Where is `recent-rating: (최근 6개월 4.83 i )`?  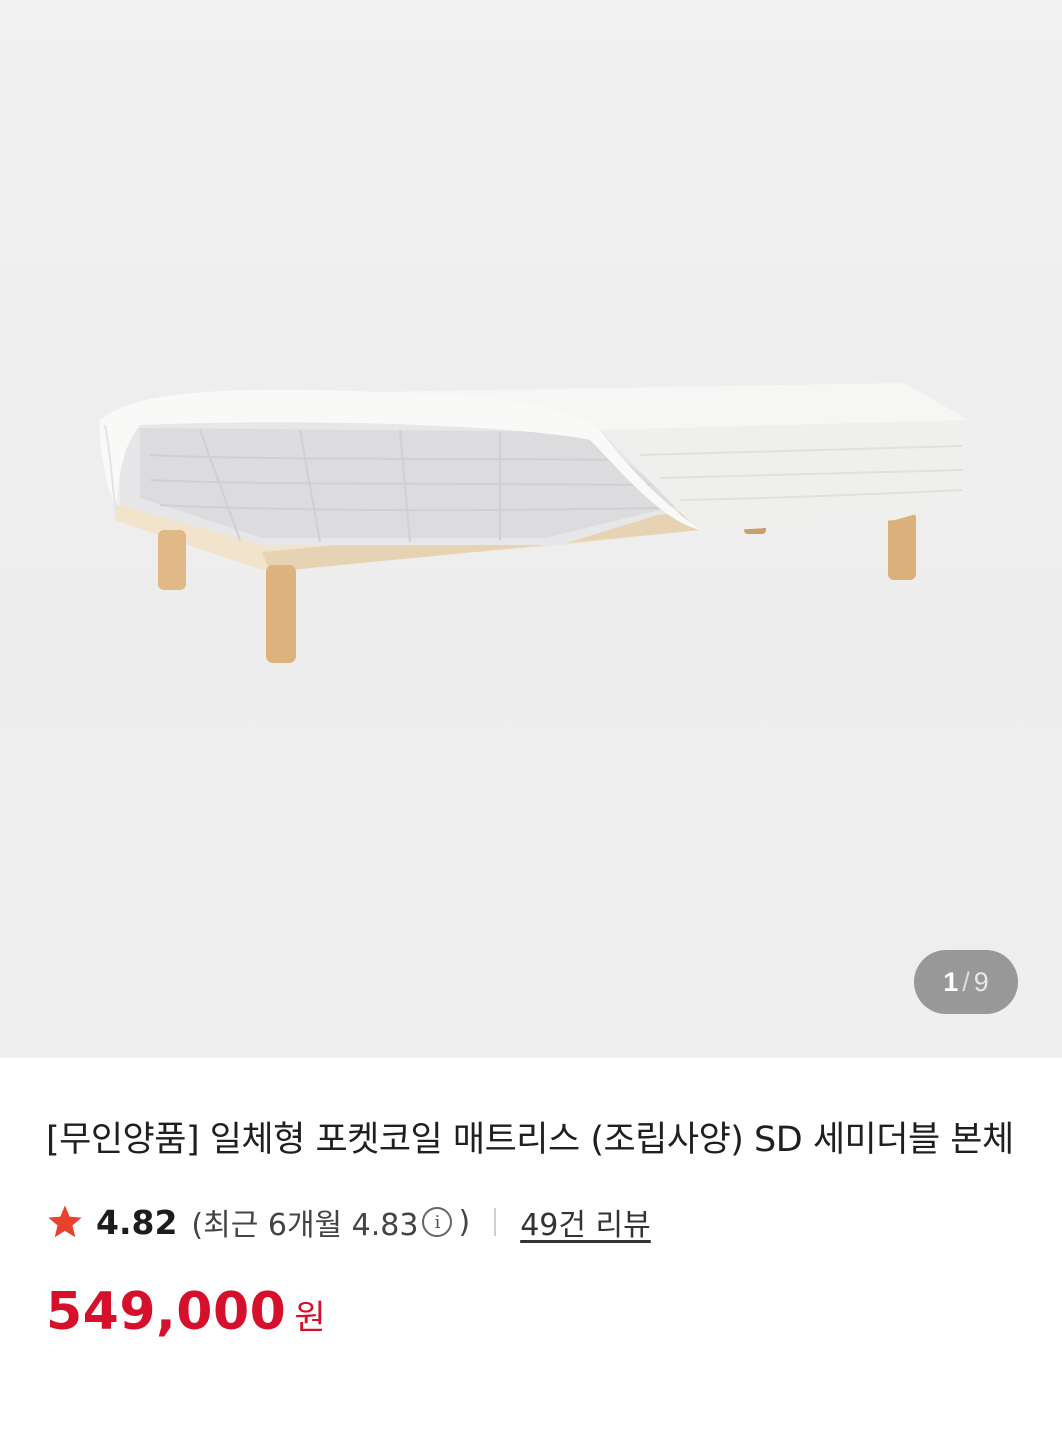 recent-rating: (최근 6개월 4.83 i ) is located at coordinates (330, 1222).